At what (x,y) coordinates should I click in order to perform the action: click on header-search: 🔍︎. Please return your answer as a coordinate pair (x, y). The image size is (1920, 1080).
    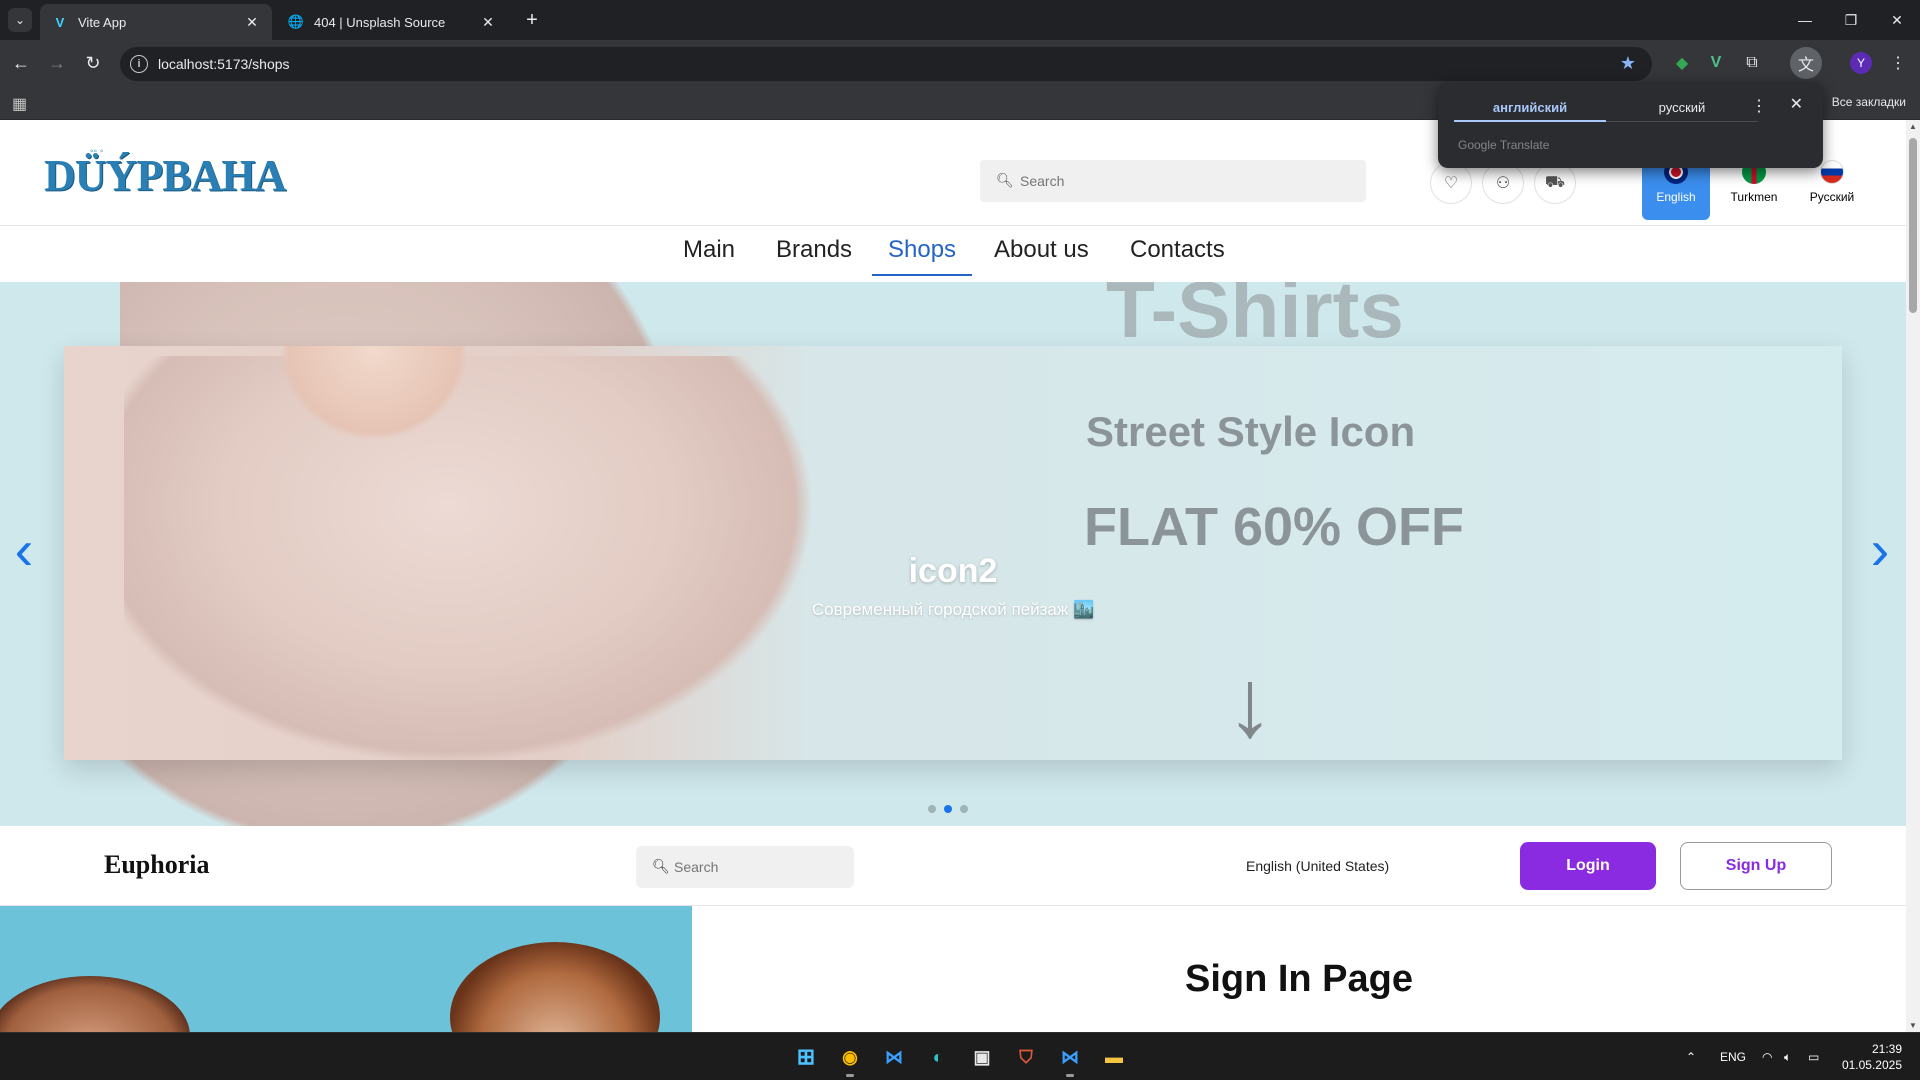
    Looking at the image, I should click on (1173, 181).